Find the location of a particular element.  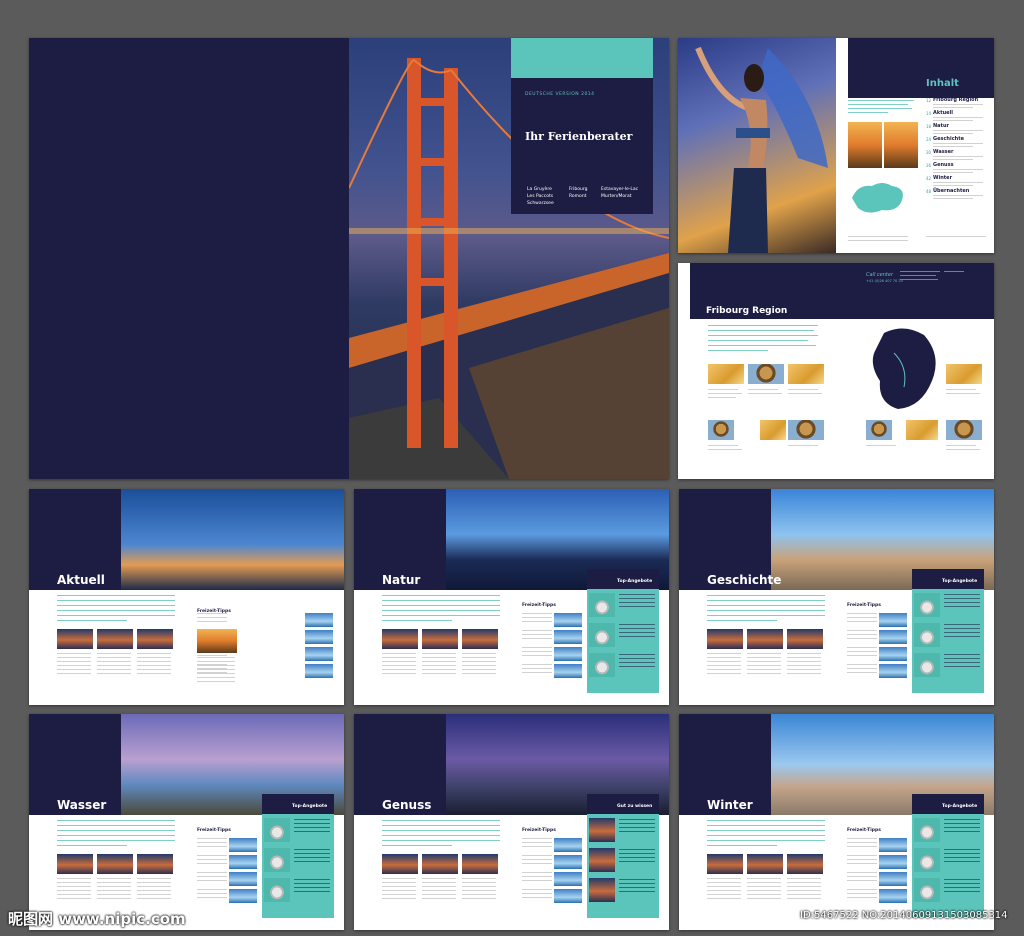

section-title: Genuss is located at coordinates (407, 805).